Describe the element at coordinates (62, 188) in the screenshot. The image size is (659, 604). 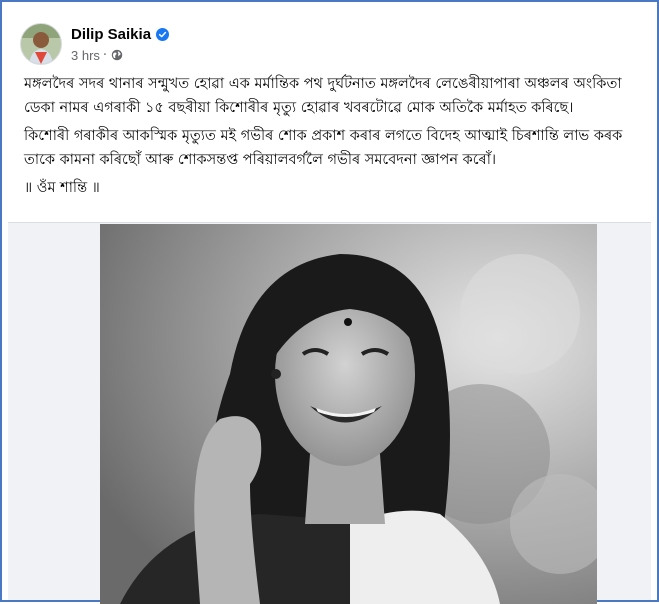
I see `post-paragraph-3: ॥ ওঁম শান্তি ॥` at that location.